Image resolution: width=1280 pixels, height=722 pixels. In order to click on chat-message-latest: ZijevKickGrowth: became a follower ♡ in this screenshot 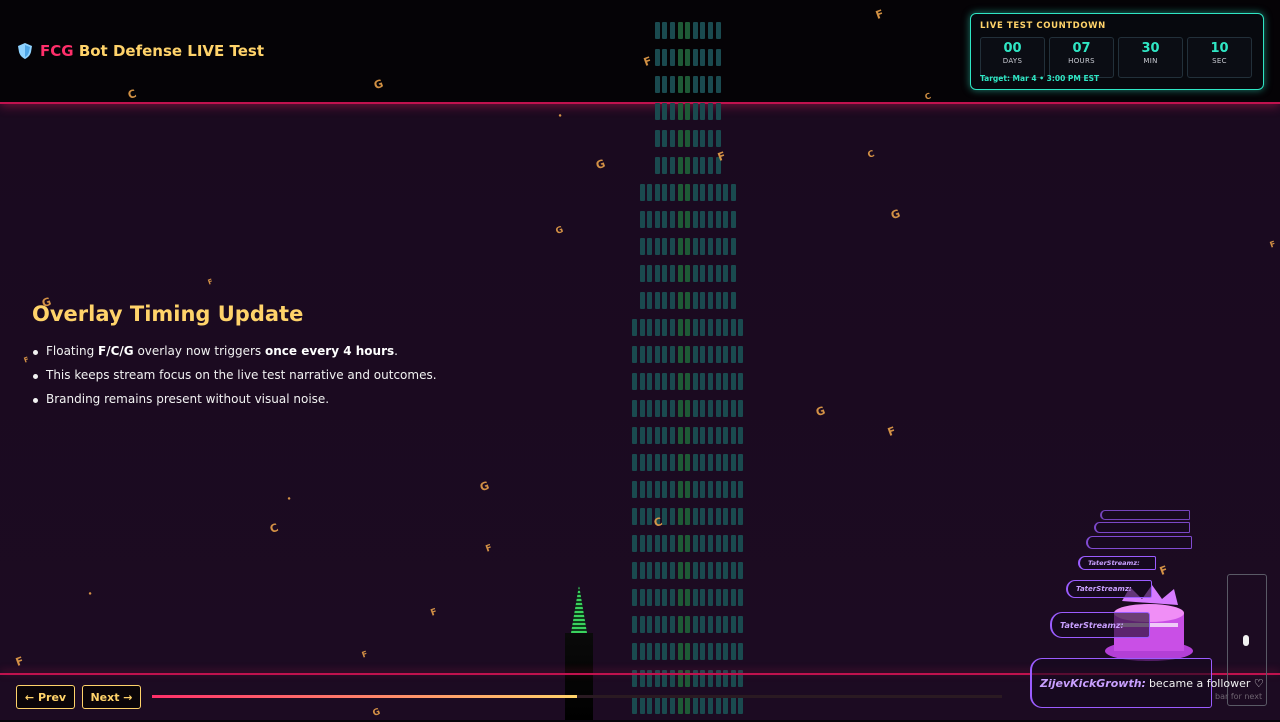, I will do `click(1147, 683)`.